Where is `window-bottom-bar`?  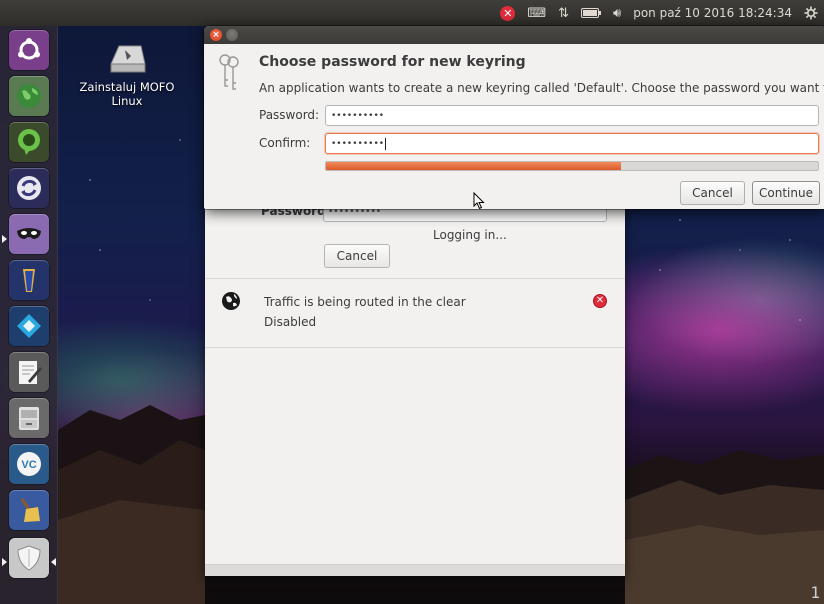
window-bottom-bar is located at coordinates (415, 570).